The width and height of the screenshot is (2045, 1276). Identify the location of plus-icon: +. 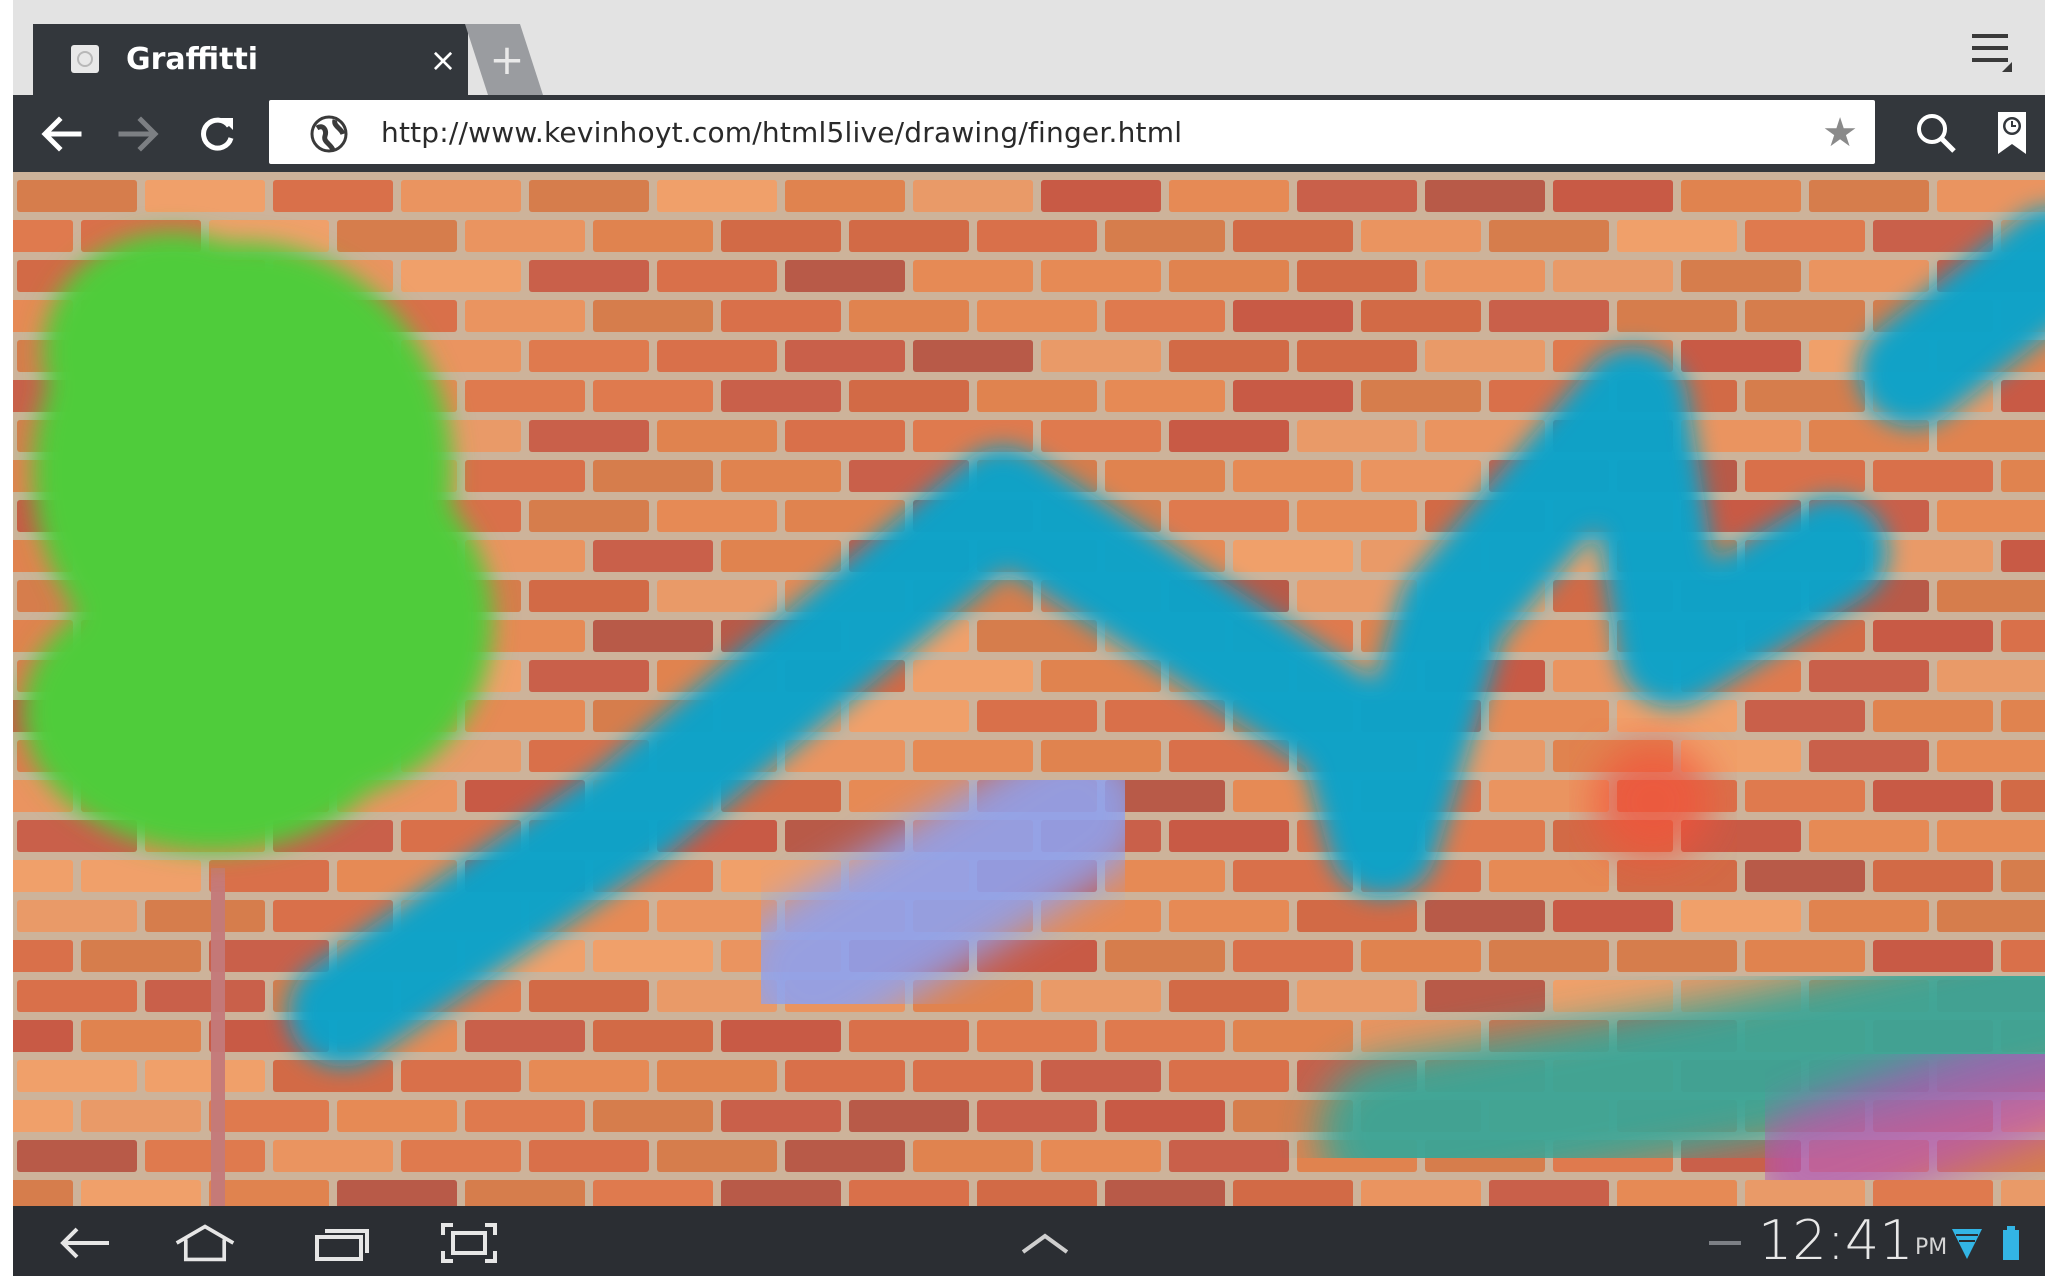
(507, 59).